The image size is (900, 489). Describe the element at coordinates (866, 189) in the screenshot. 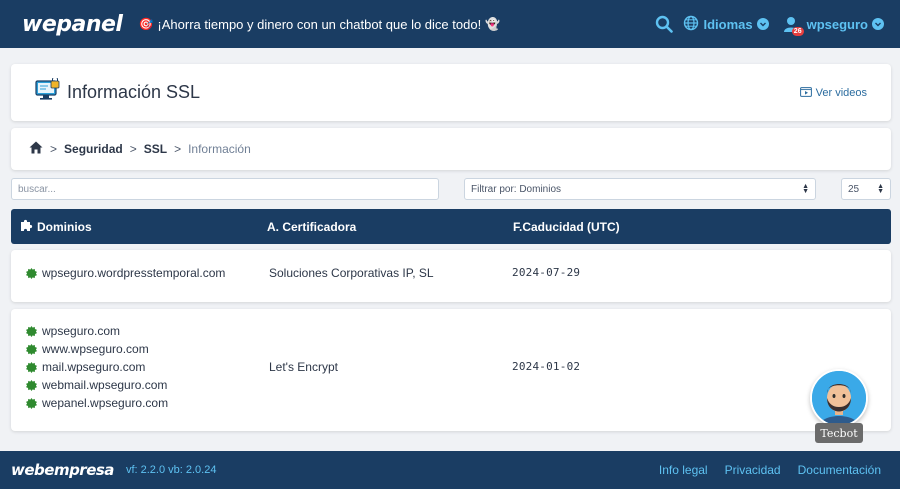

I see `page-size-select: 25 ▲ ▼` at that location.